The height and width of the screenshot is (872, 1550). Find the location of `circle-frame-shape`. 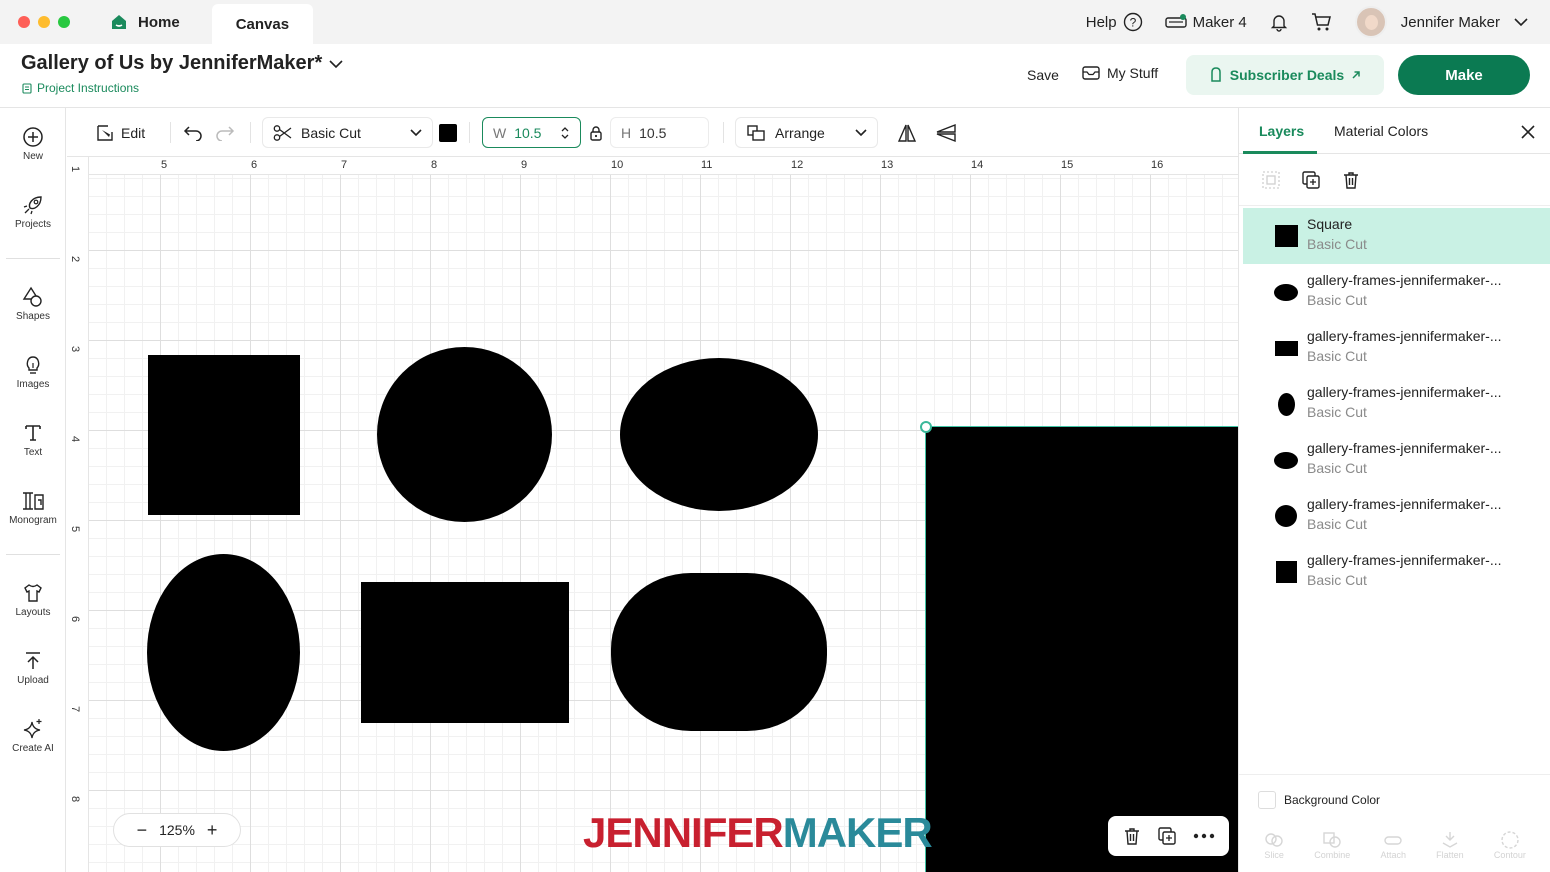

circle-frame-shape is located at coordinates (464, 434).